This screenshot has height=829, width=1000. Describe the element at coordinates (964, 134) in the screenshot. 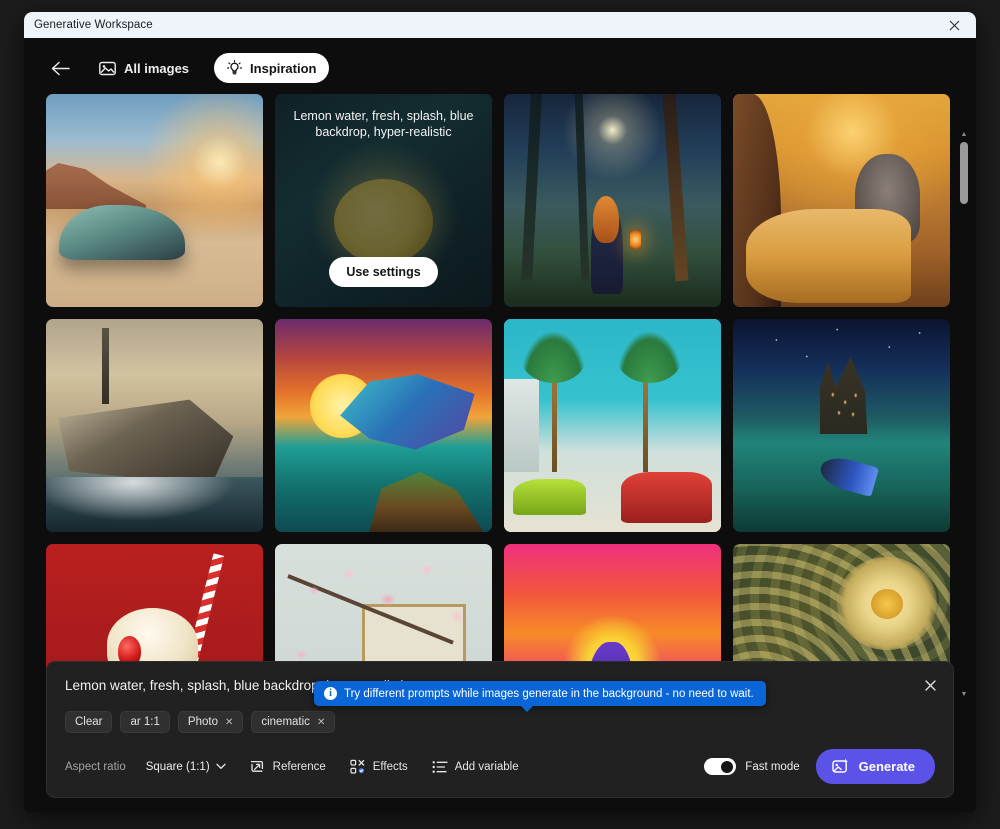

I see `scroll-up-arrow-icon: ▲` at that location.